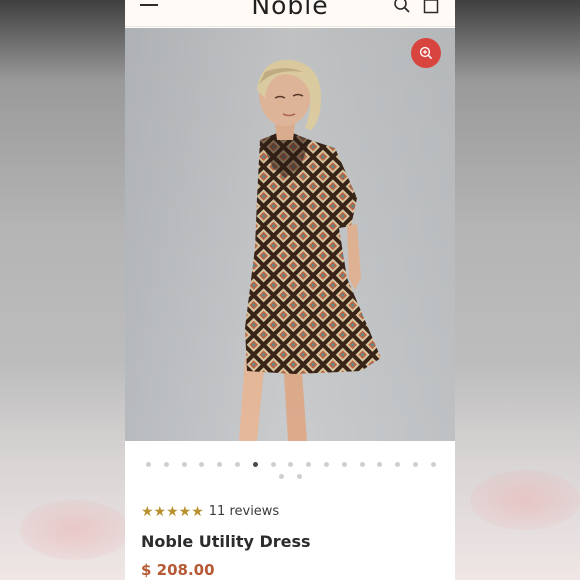 Image resolution: width=580 pixels, height=580 pixels. What do you see at coordinates (226, 541) in the screenshot?
I see `product-title: Noble Utility Dress` at bounding box center [226, 541].